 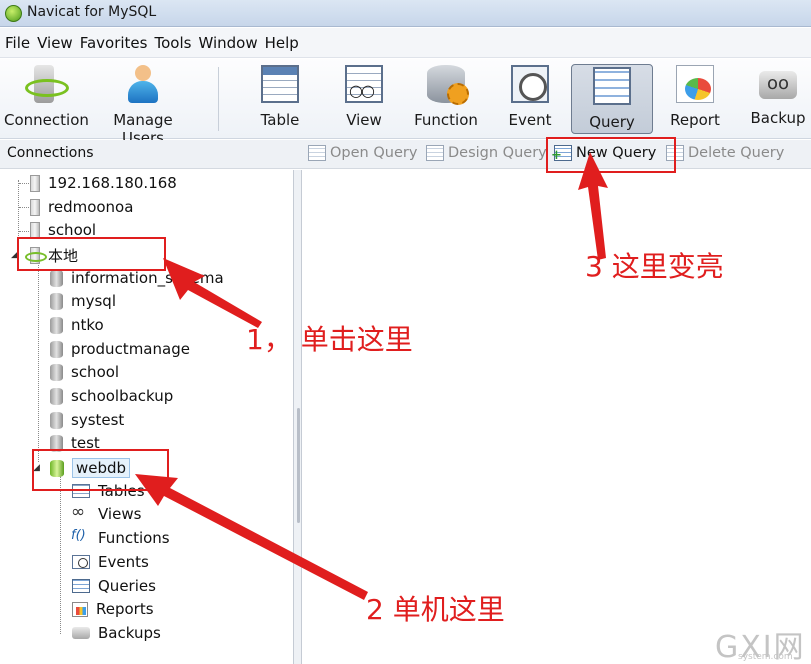 I want to click on splitter-grip, so click(x=298, y=465).